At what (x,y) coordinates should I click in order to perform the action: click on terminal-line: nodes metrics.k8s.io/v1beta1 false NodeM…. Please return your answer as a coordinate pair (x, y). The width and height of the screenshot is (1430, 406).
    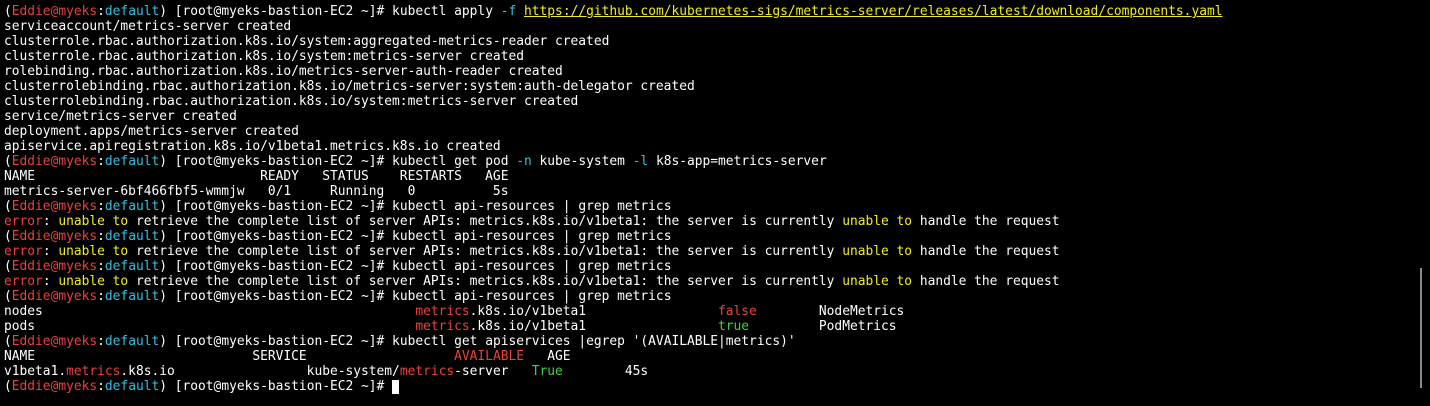
    Looking at the image, I should click on (454, 311).